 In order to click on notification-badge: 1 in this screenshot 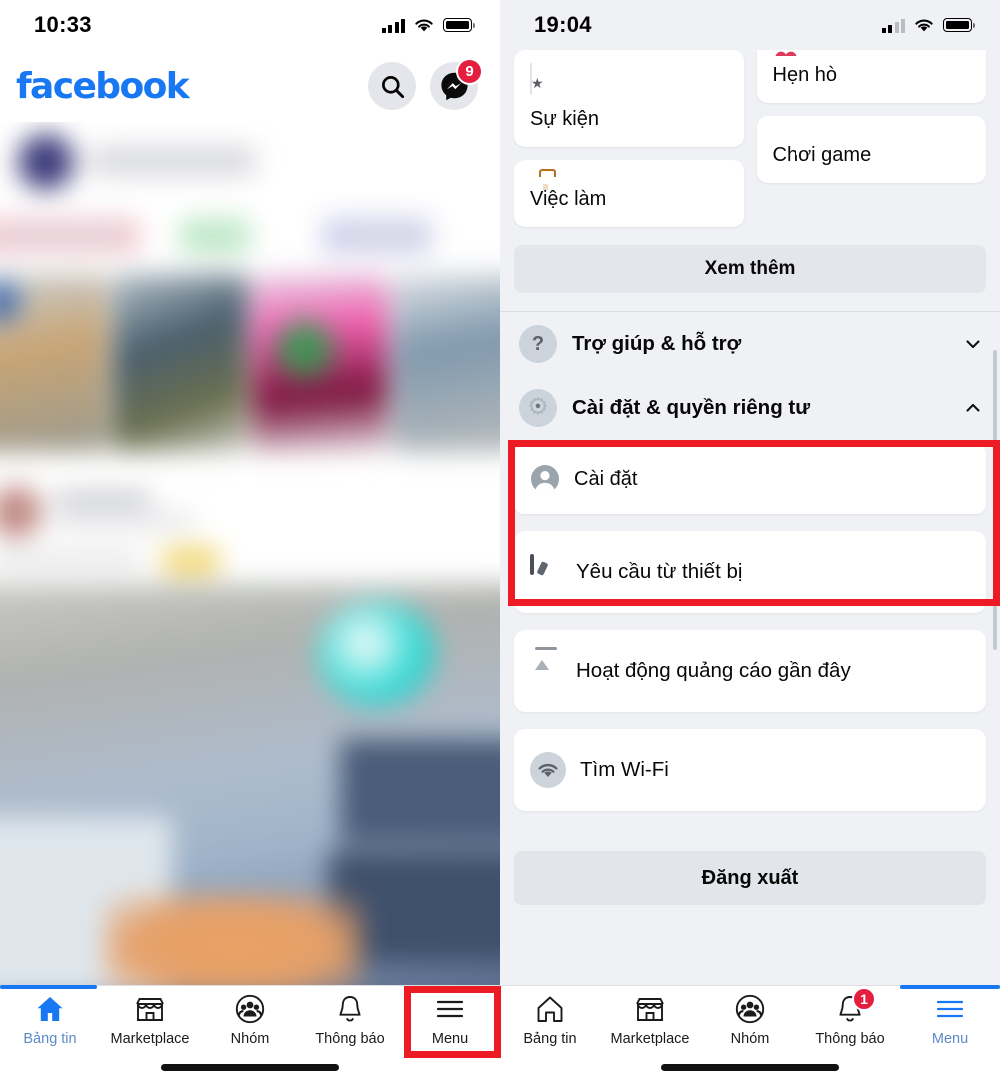, I will do `click(864, 999)`.